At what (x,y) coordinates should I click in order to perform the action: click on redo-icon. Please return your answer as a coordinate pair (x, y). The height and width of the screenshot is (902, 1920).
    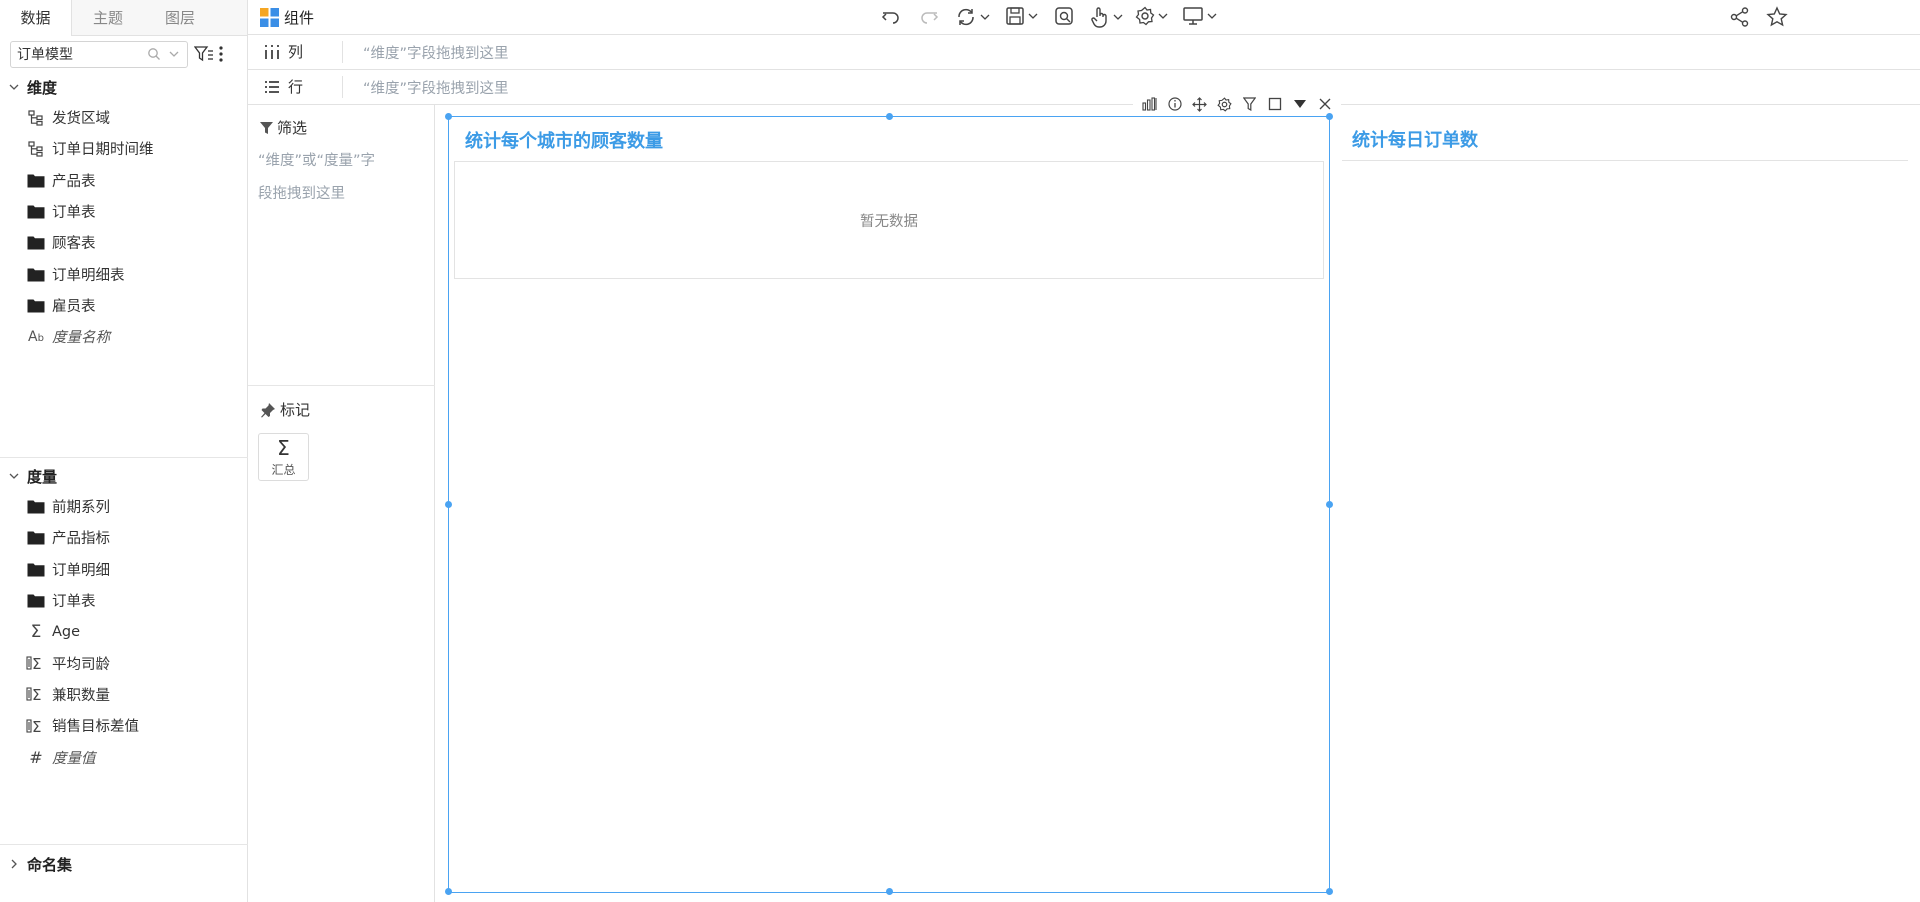
    Looking at the image, I should click on (929, 17).